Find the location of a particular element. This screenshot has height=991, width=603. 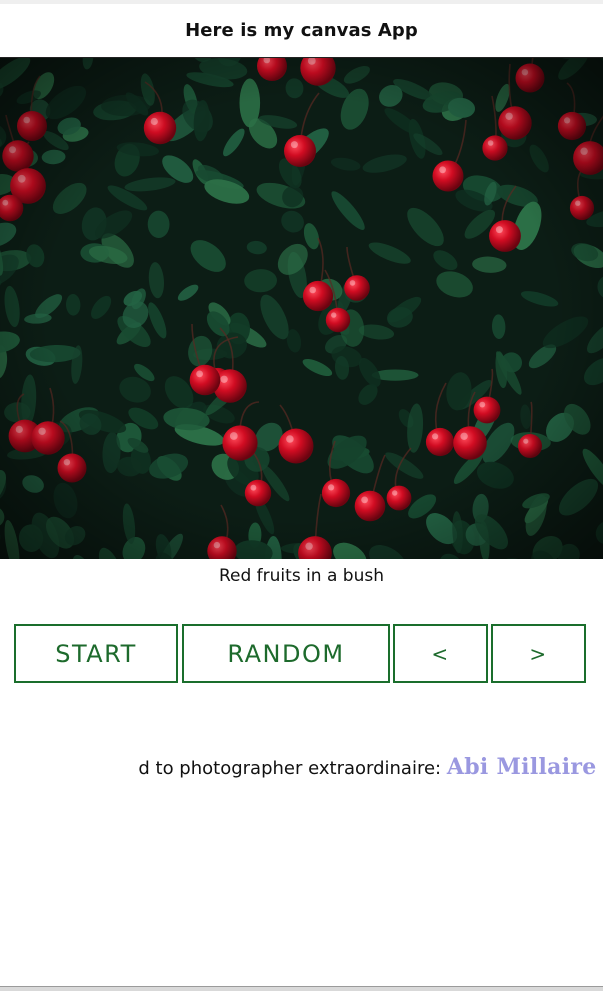

page-bottom-border is located at coordinates (301, 988).